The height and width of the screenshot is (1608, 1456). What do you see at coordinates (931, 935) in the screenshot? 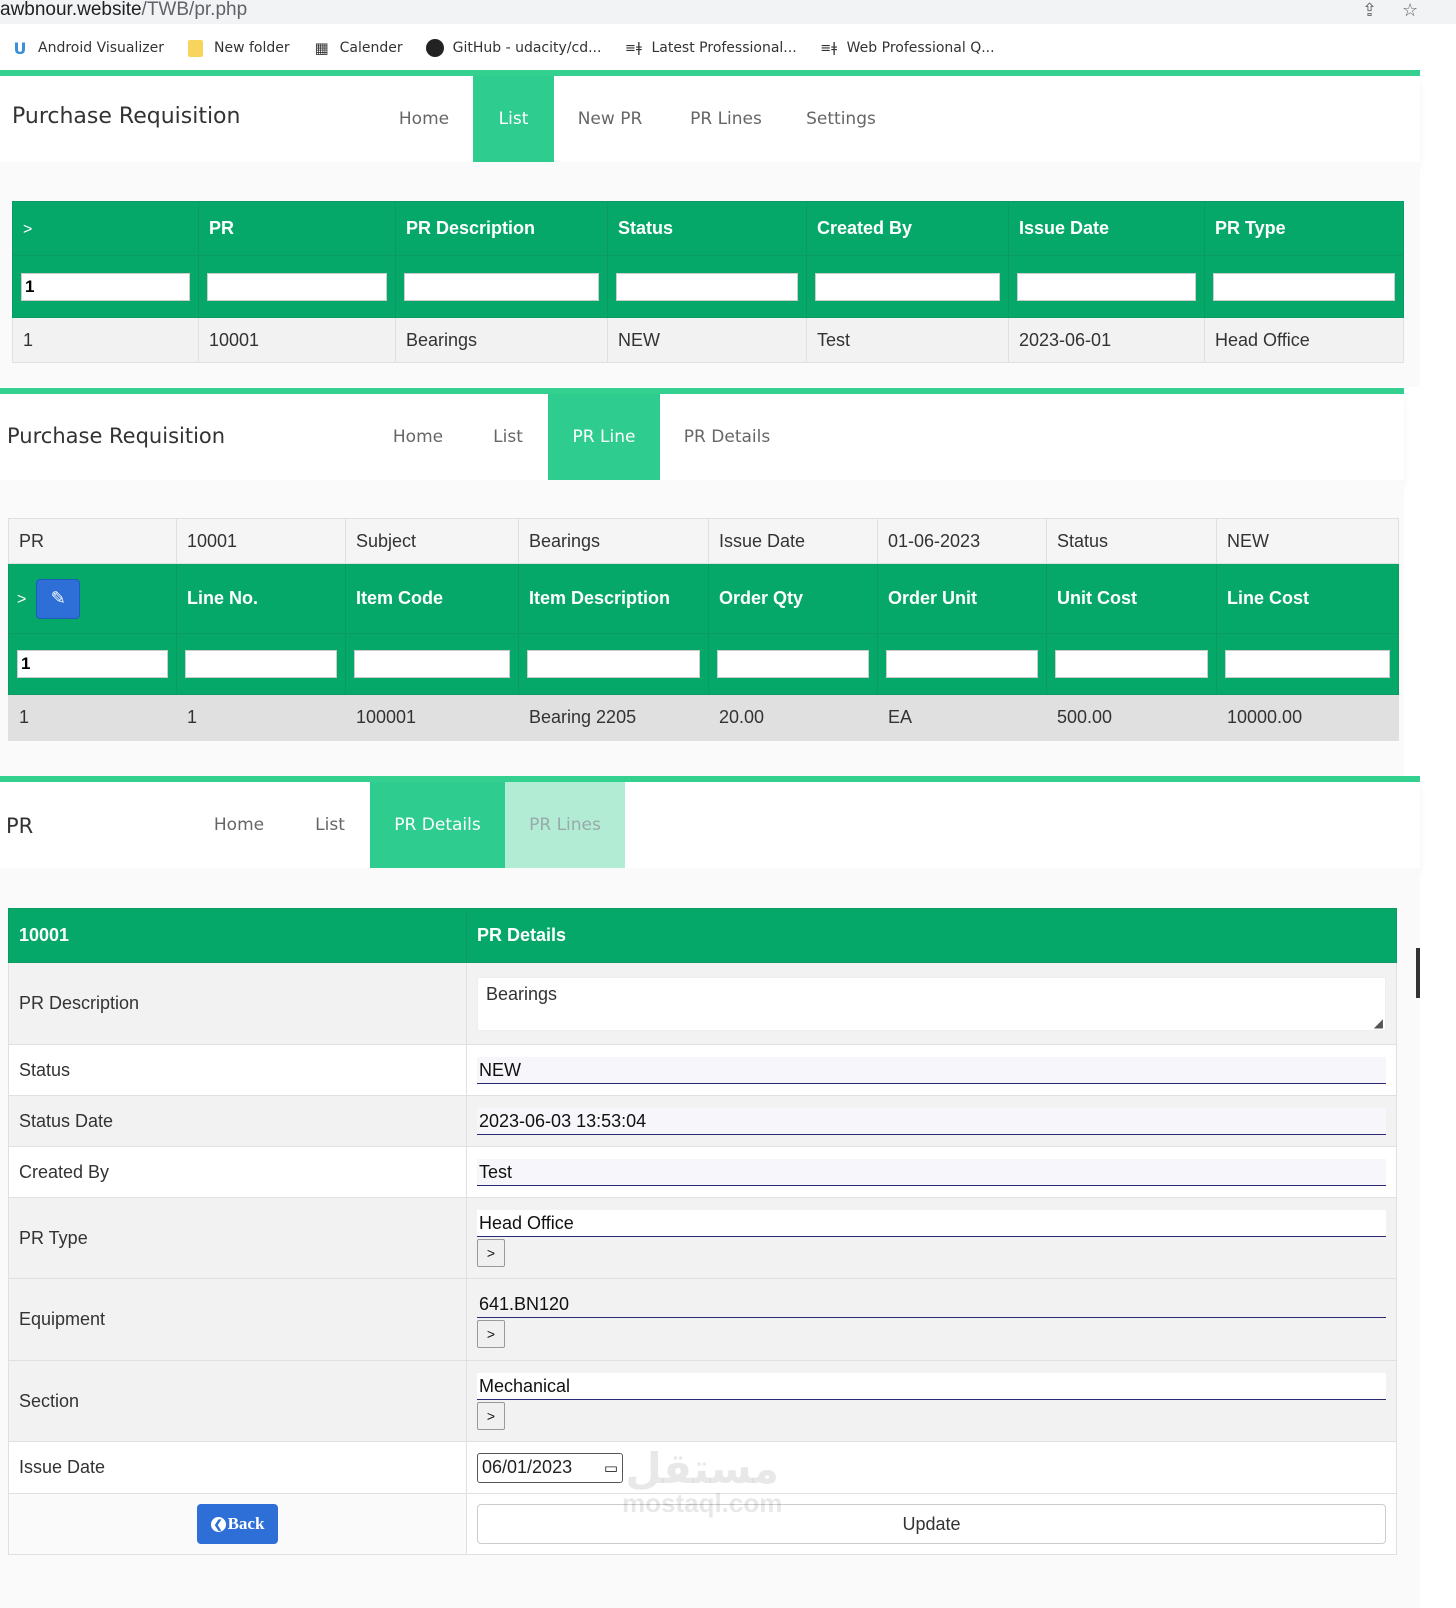
I see `details-title-header: PR Details` at bounding box center [931, 935].